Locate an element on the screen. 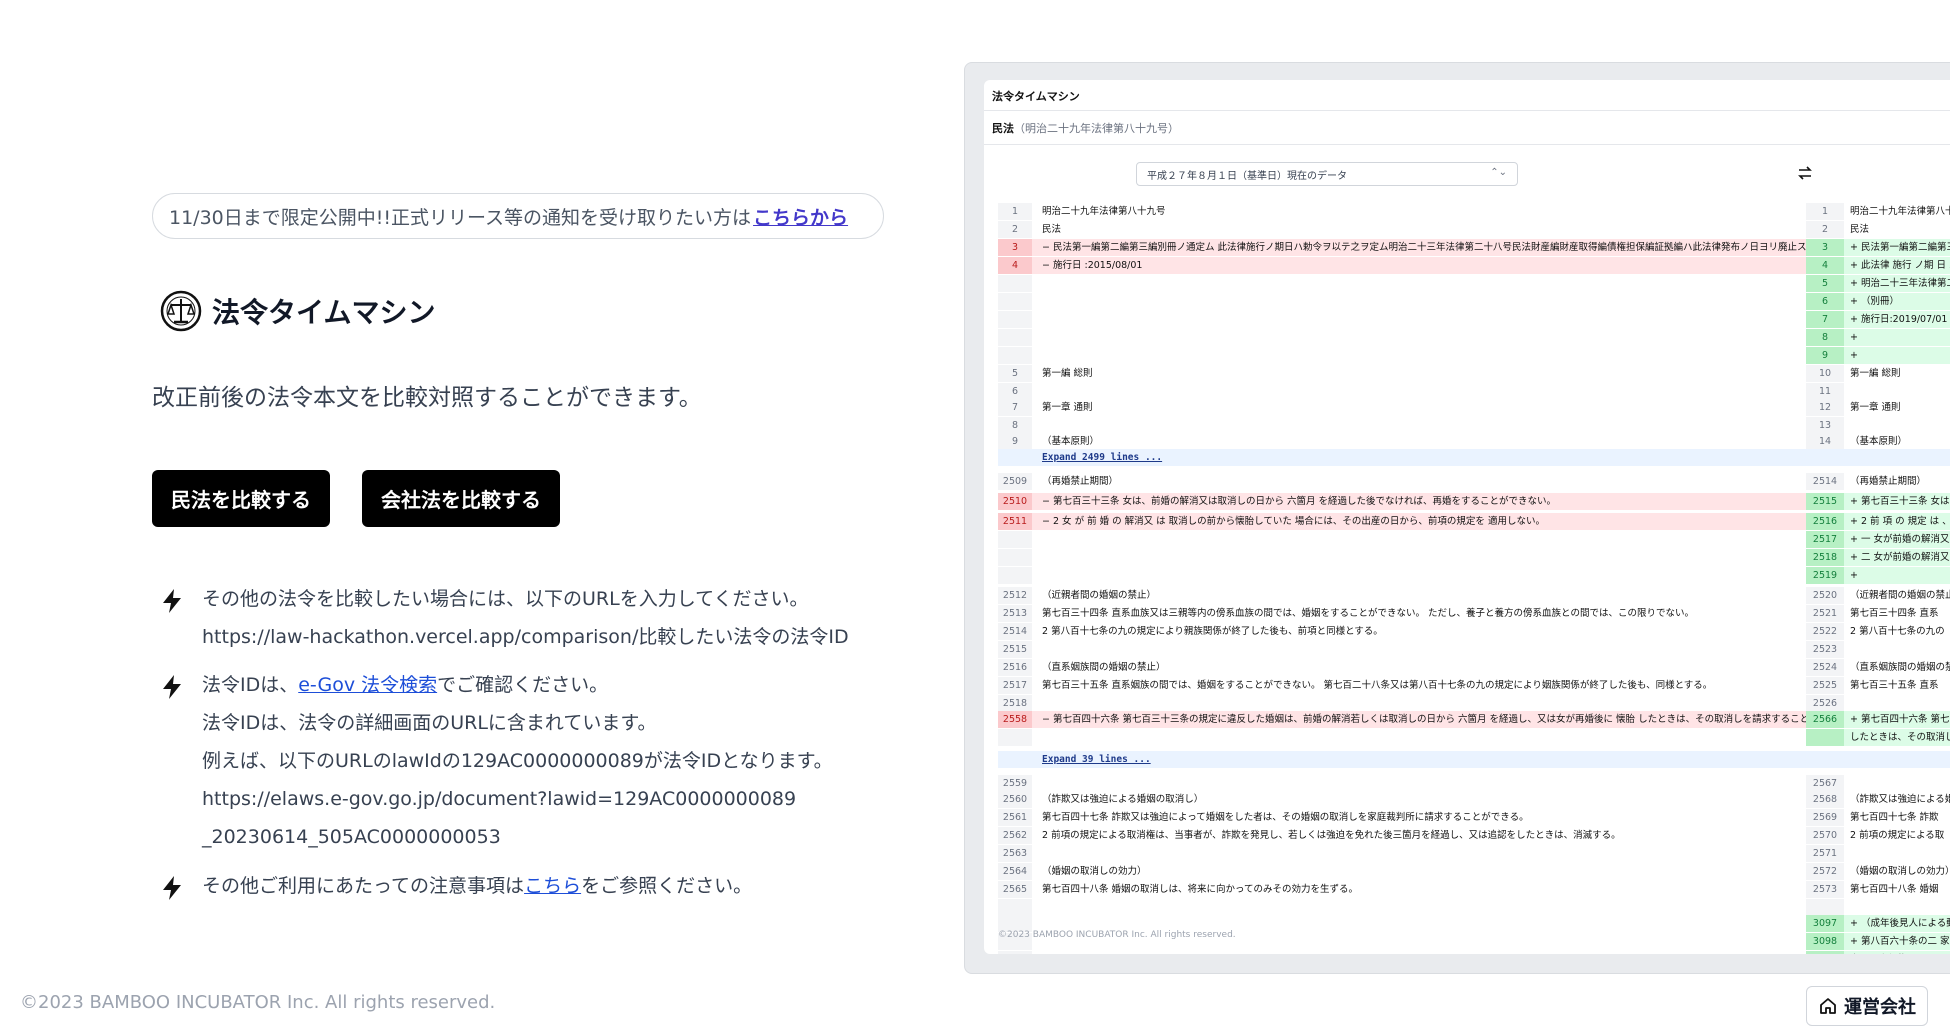 This screenshot has width=1950, height=1032. diff-line-number-left: 2512 is located at coordinates (1015, 595).